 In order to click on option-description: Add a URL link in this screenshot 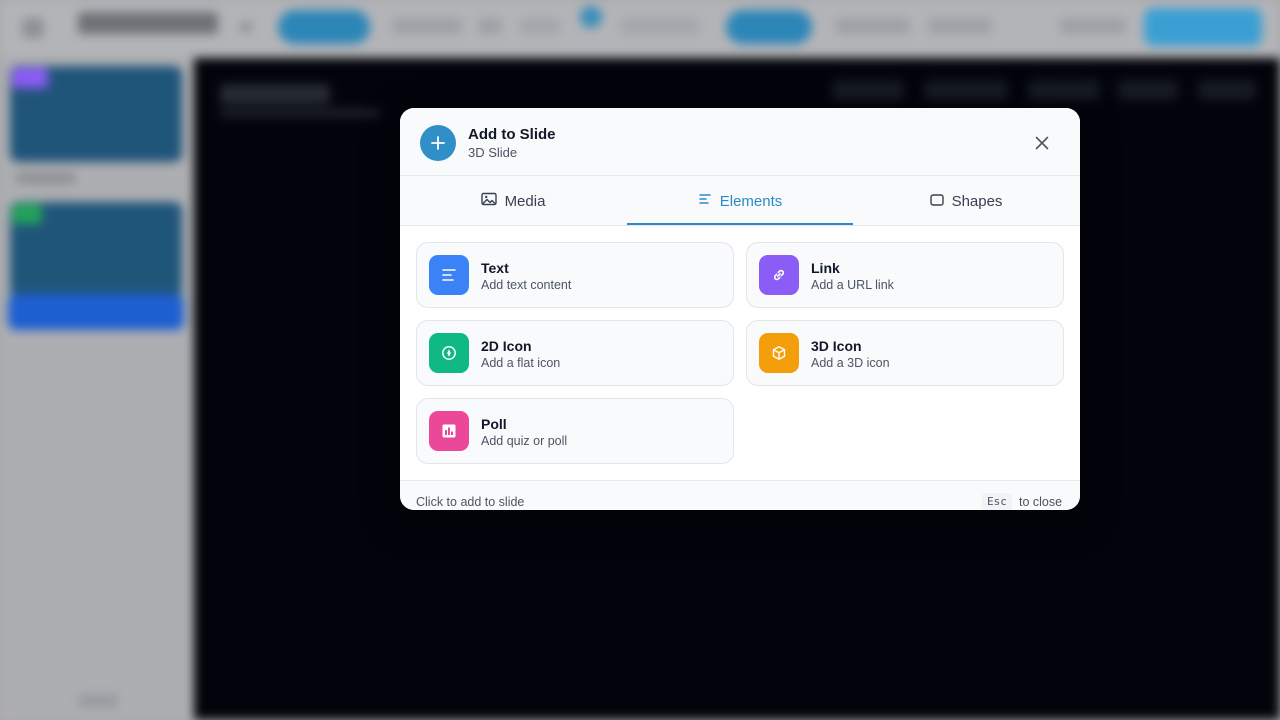, I will do `click(852, 285)`.